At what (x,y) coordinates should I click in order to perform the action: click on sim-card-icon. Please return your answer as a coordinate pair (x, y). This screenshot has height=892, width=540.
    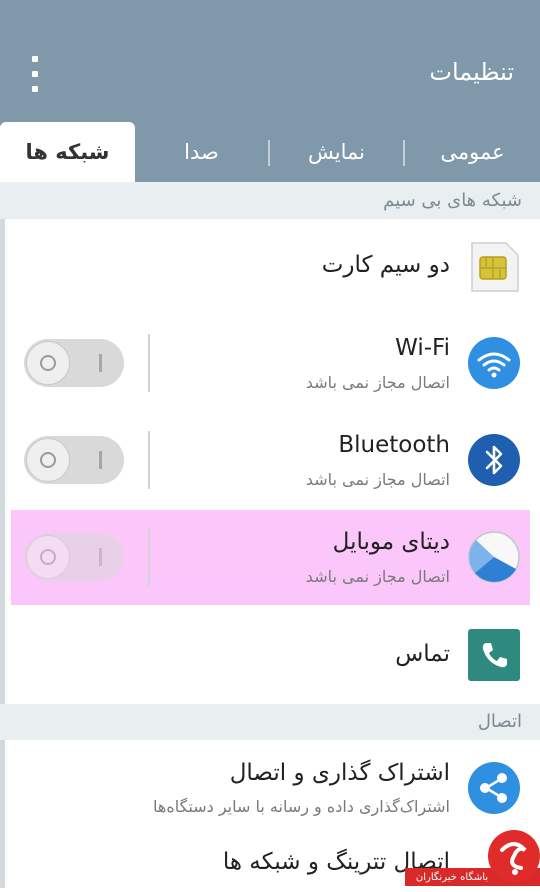
    Looking at the image, I should click on (495, 267).